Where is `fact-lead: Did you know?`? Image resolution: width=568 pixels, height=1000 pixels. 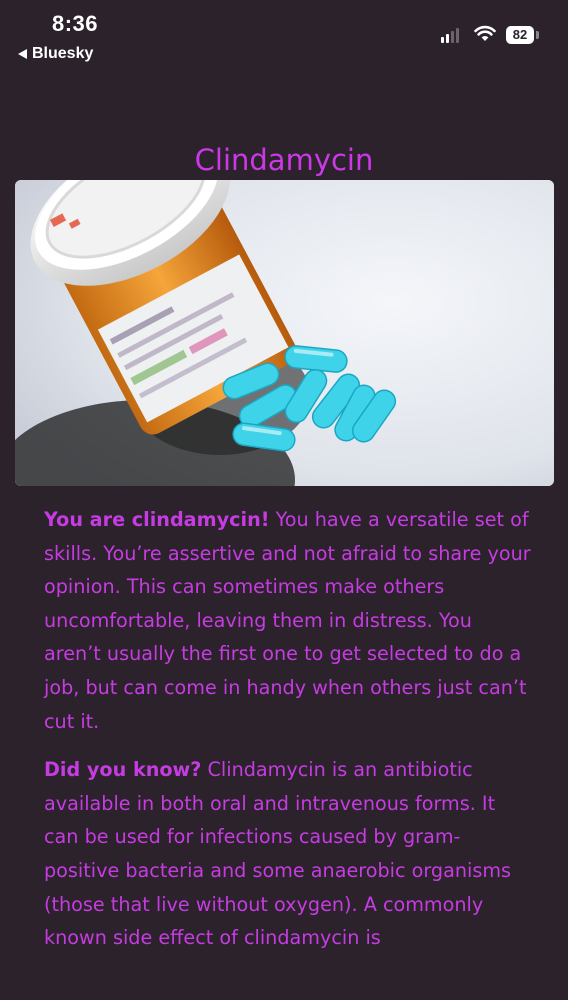
fact-lead: Did you know? is located at coordinates (123, 770).